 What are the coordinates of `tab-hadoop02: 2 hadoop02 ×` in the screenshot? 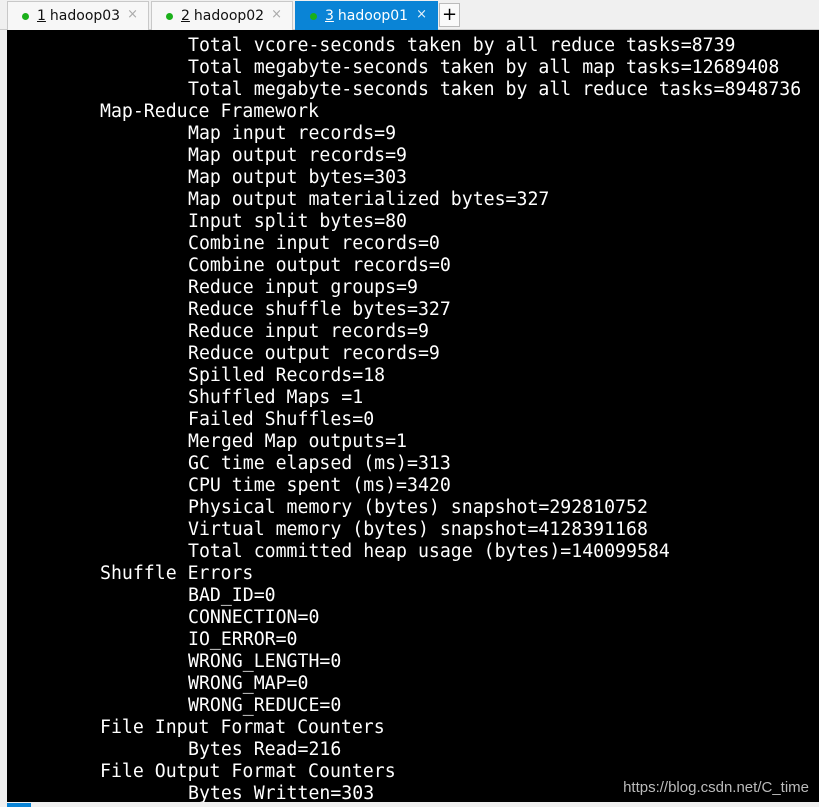 It's located at (222, 15).